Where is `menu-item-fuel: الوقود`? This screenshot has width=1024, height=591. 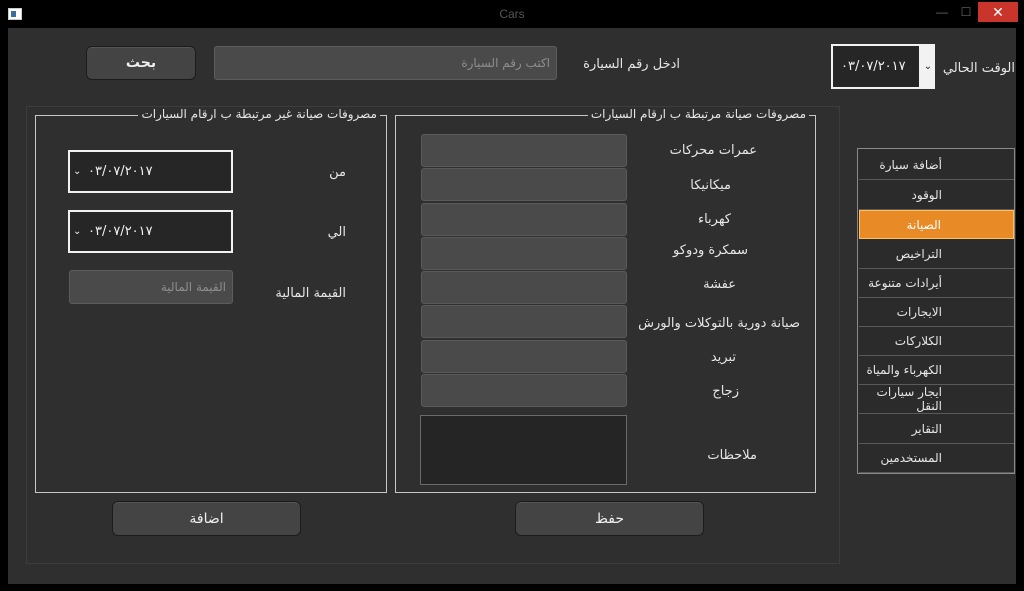
menu-item-fuel: الوقود is located at coordinates (936, 195).